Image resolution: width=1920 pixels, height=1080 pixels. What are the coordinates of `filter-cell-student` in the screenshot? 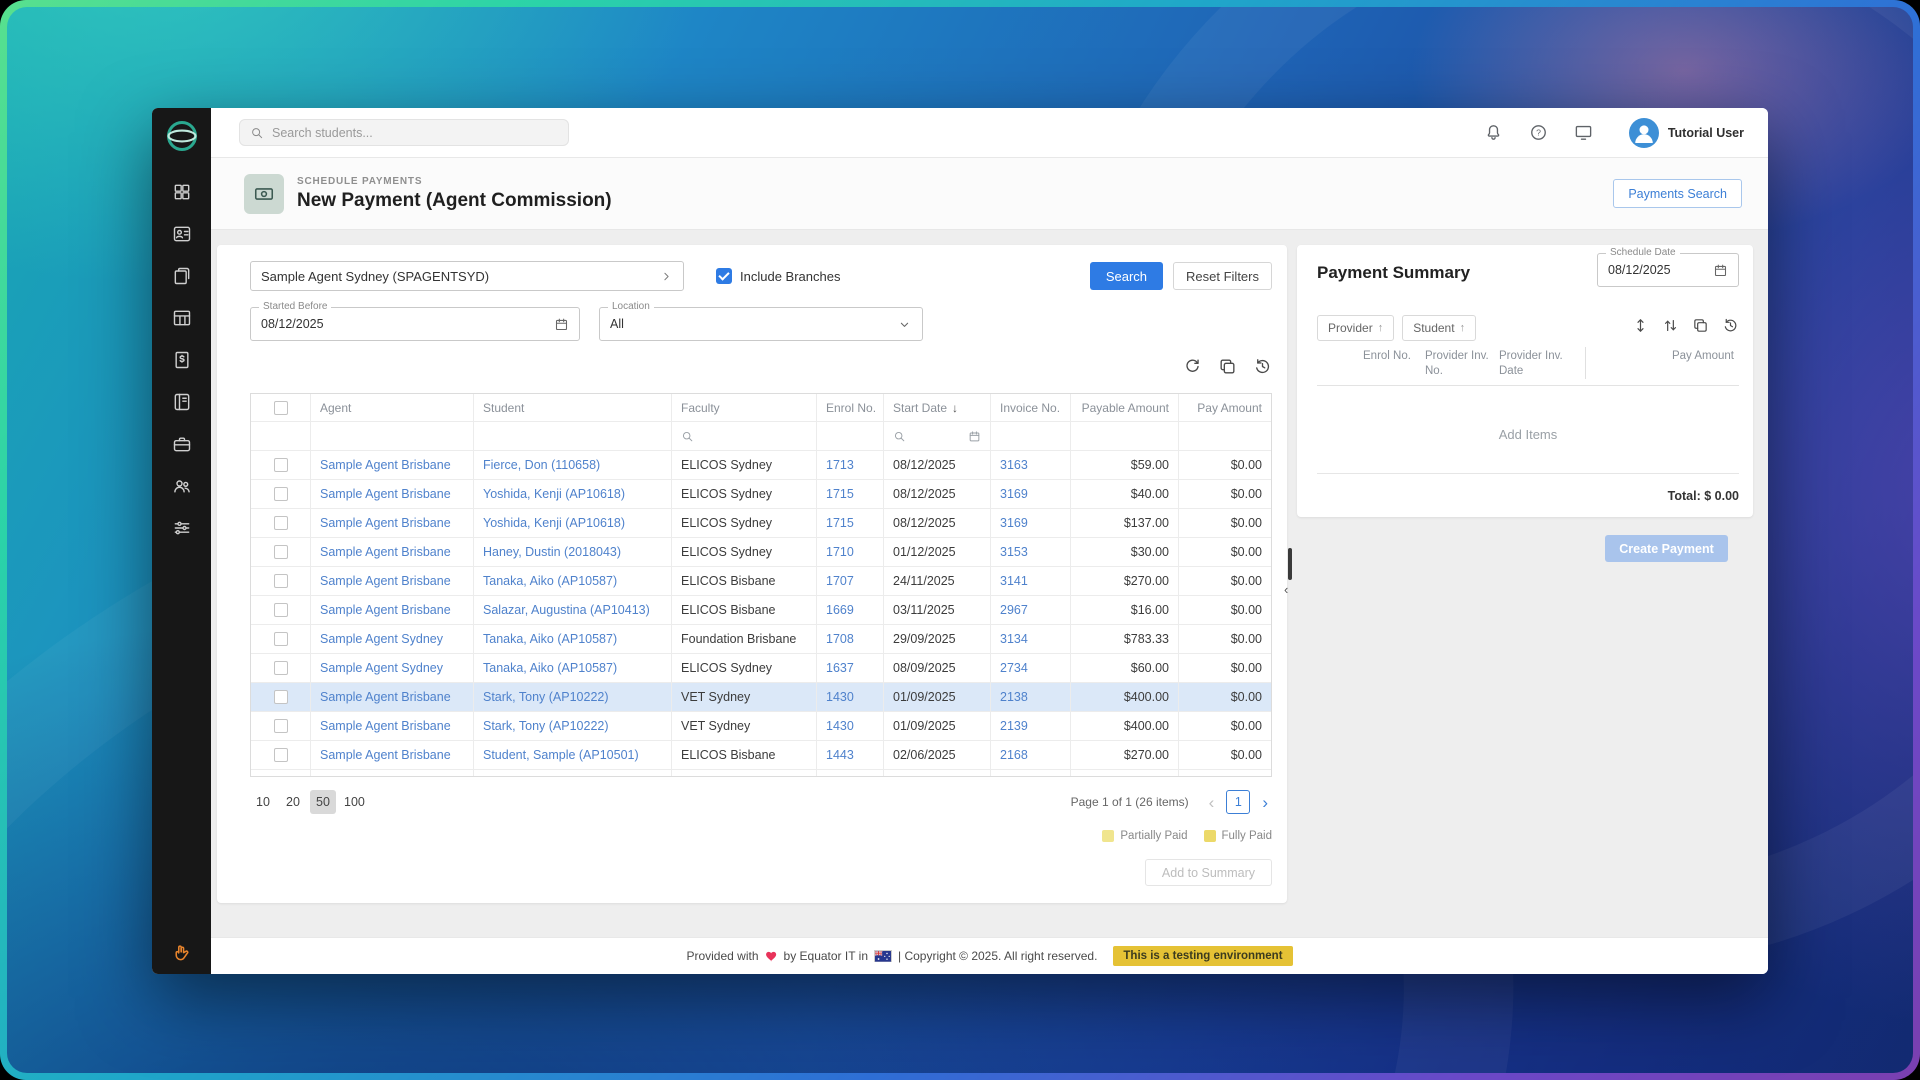 It's located at (573, 436).